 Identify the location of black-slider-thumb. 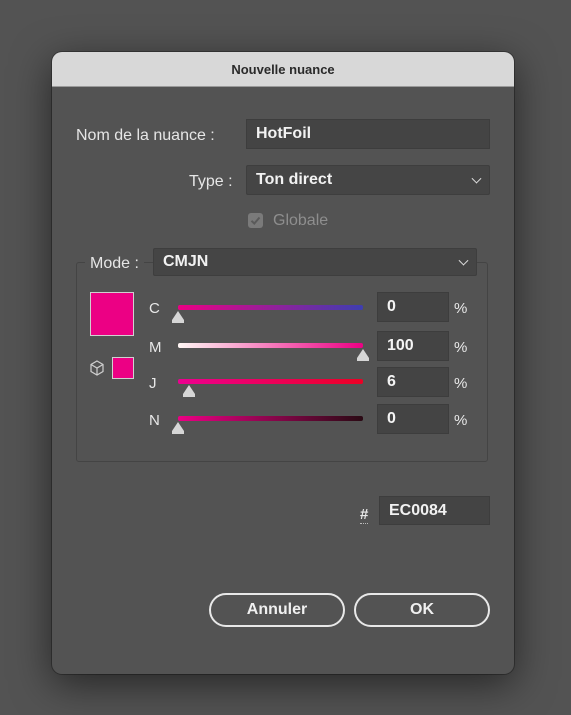
(178, 428).